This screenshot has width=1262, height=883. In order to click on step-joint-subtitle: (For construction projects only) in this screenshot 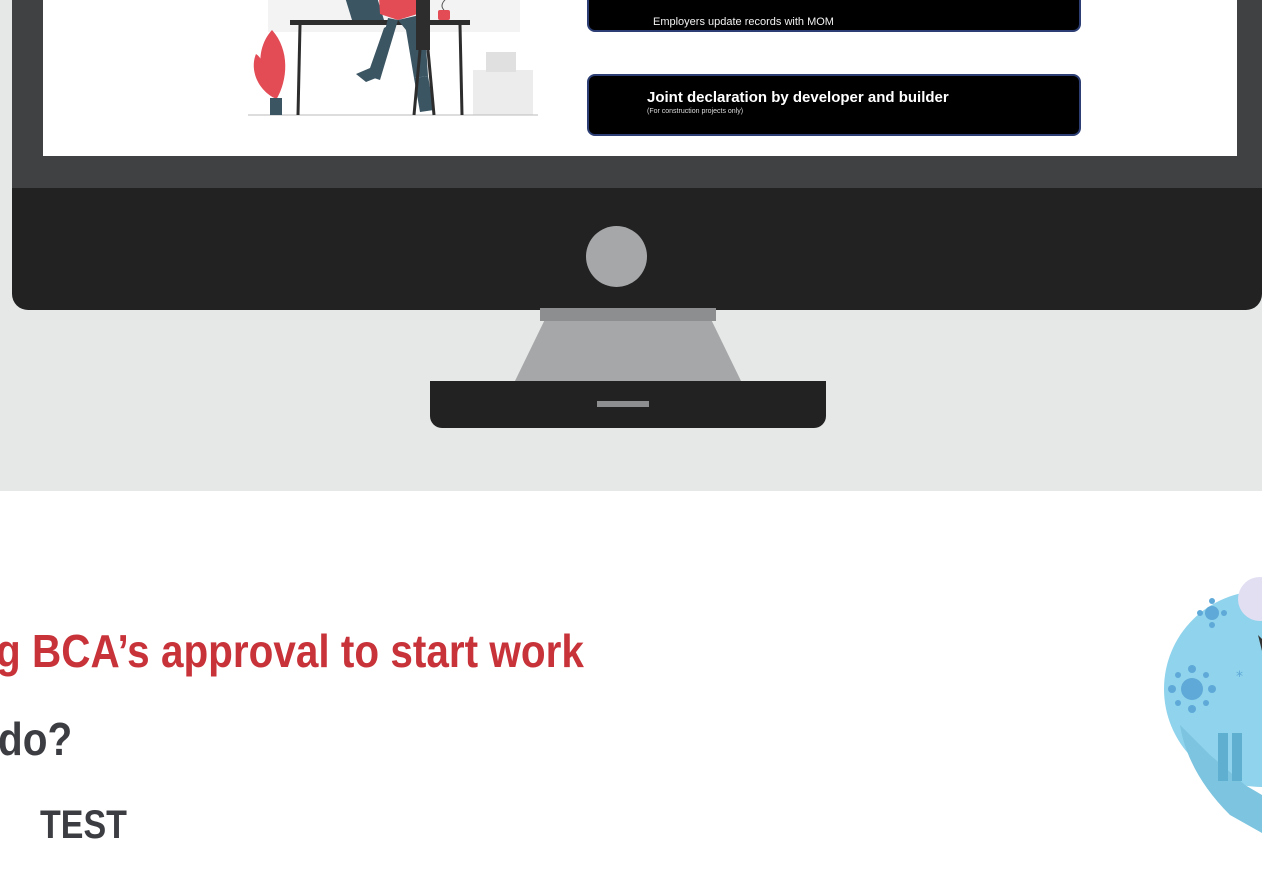, I will do `click(695, 111)`.